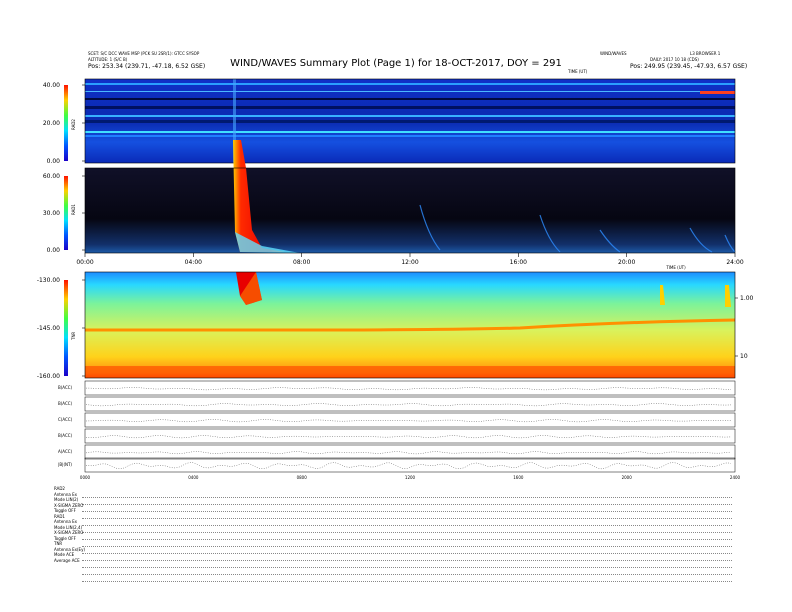 The width and height of the screenshot is (792, 612). Describe the element at coordinates (65, 451) in the screenshot. I see `line-panel-label: A(ACC)` at that location.